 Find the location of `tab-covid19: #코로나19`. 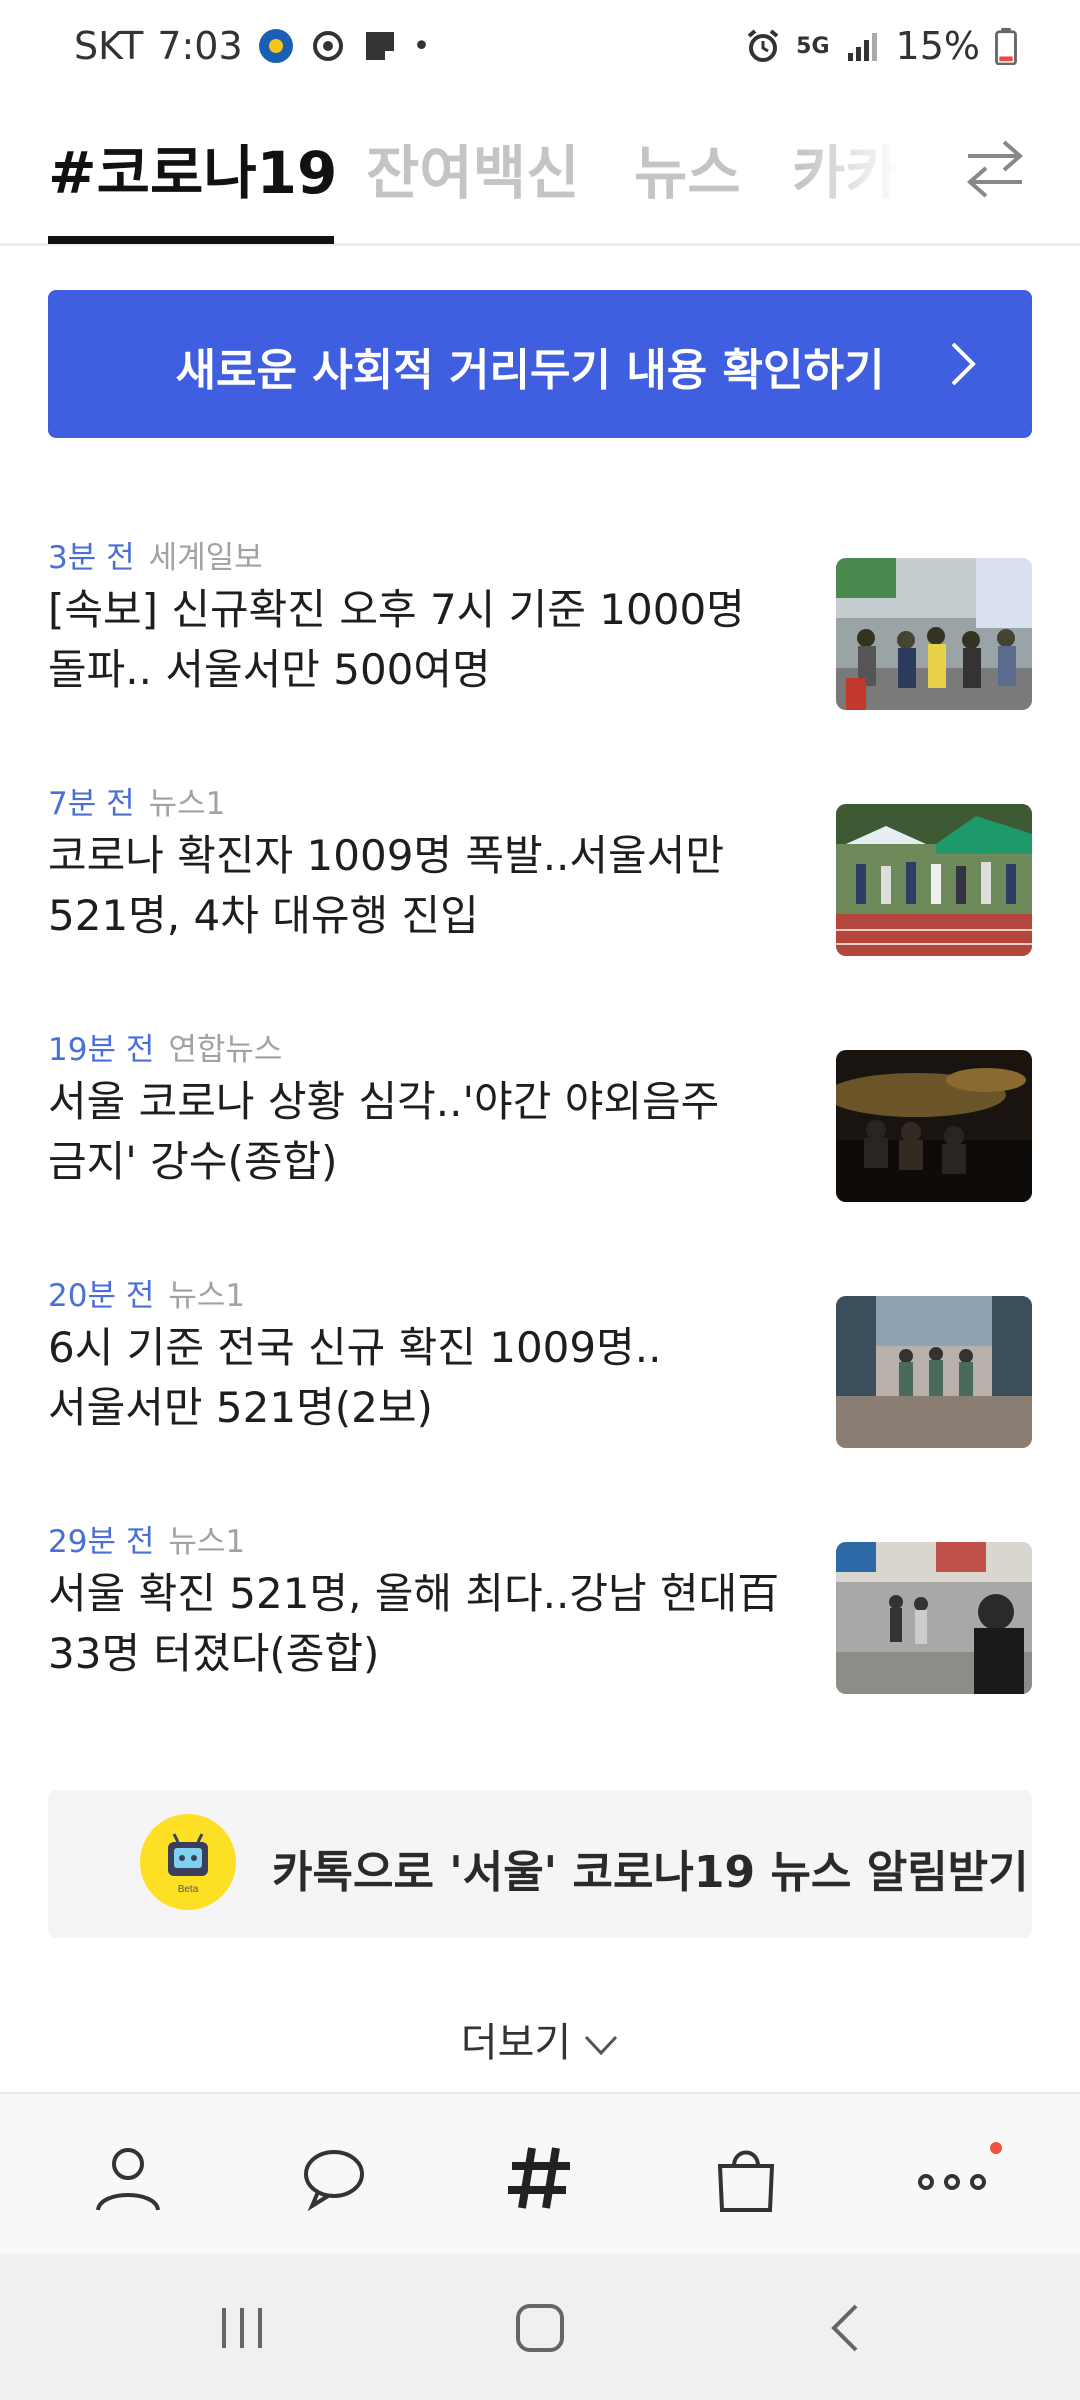

tab-covid19: #코로나19 is located at coordinates (192, 168).